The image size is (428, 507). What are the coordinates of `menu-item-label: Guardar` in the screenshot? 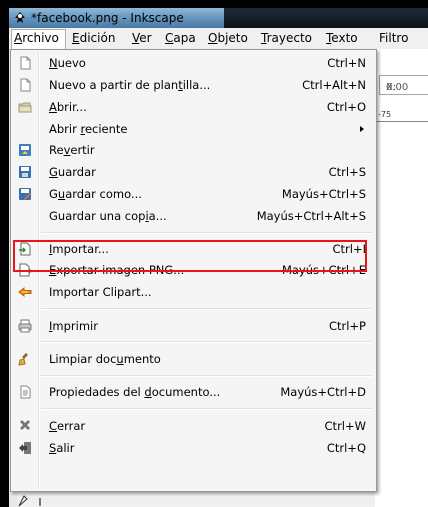 It's located at (72, 172).